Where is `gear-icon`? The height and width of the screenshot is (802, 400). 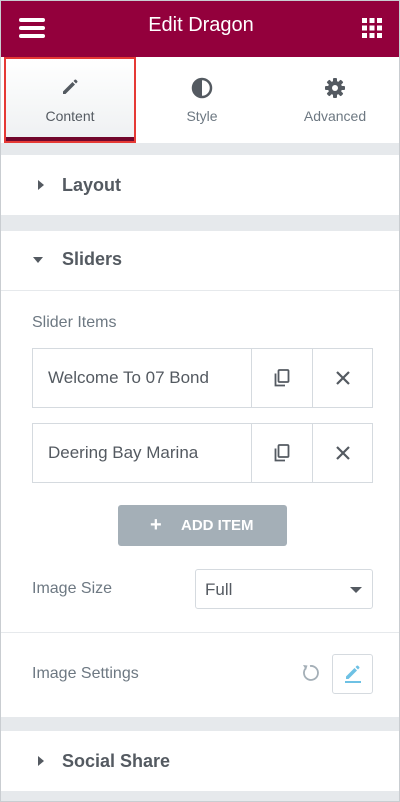
gear-icon is located at coordinates (335, 88).